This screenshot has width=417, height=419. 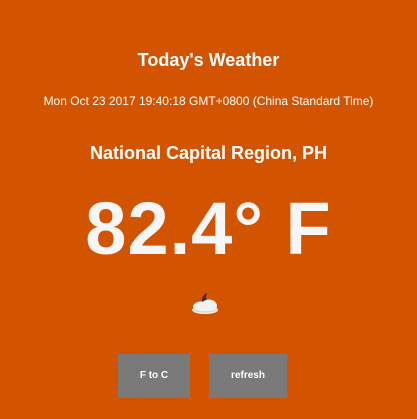 I want to click on page-title: Today's Weather, so click(x=208, y=60).